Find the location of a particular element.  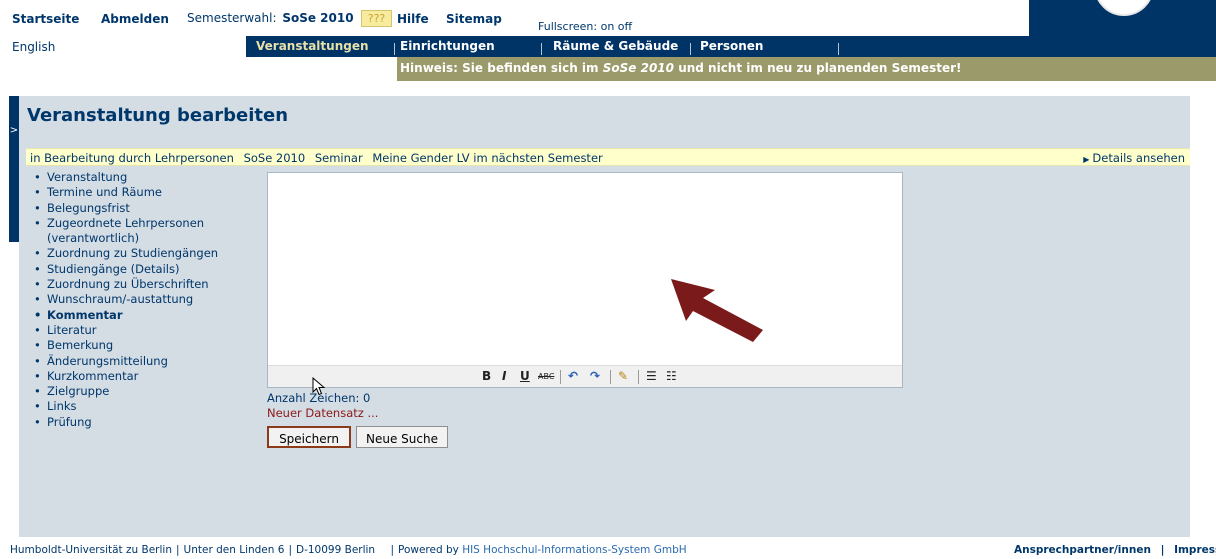

menu-item-lehrpersonen: Zugeordnete Lehrpersonen is located at coordinates (126, 224).